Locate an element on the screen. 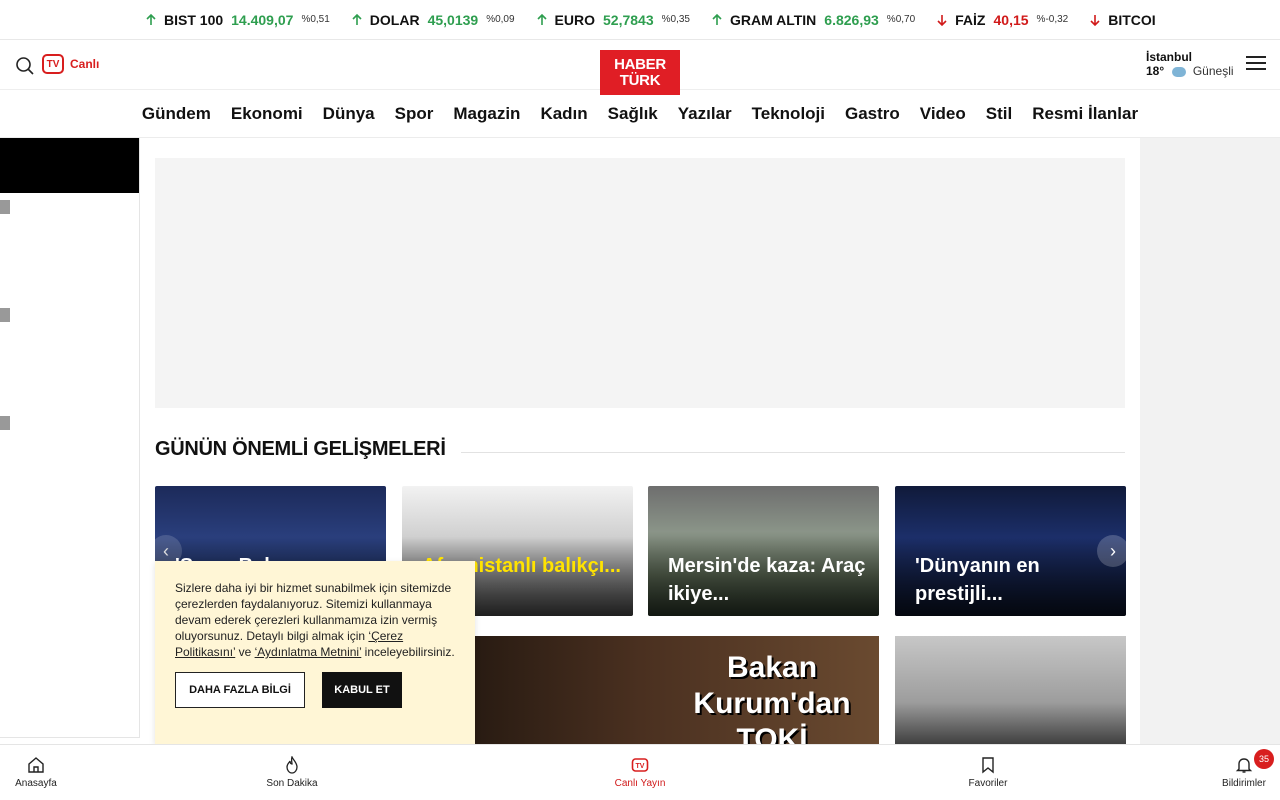 This screenshot has width=1280, height=800. accept-button: KABUL ET is located at coordinates (362, 690).